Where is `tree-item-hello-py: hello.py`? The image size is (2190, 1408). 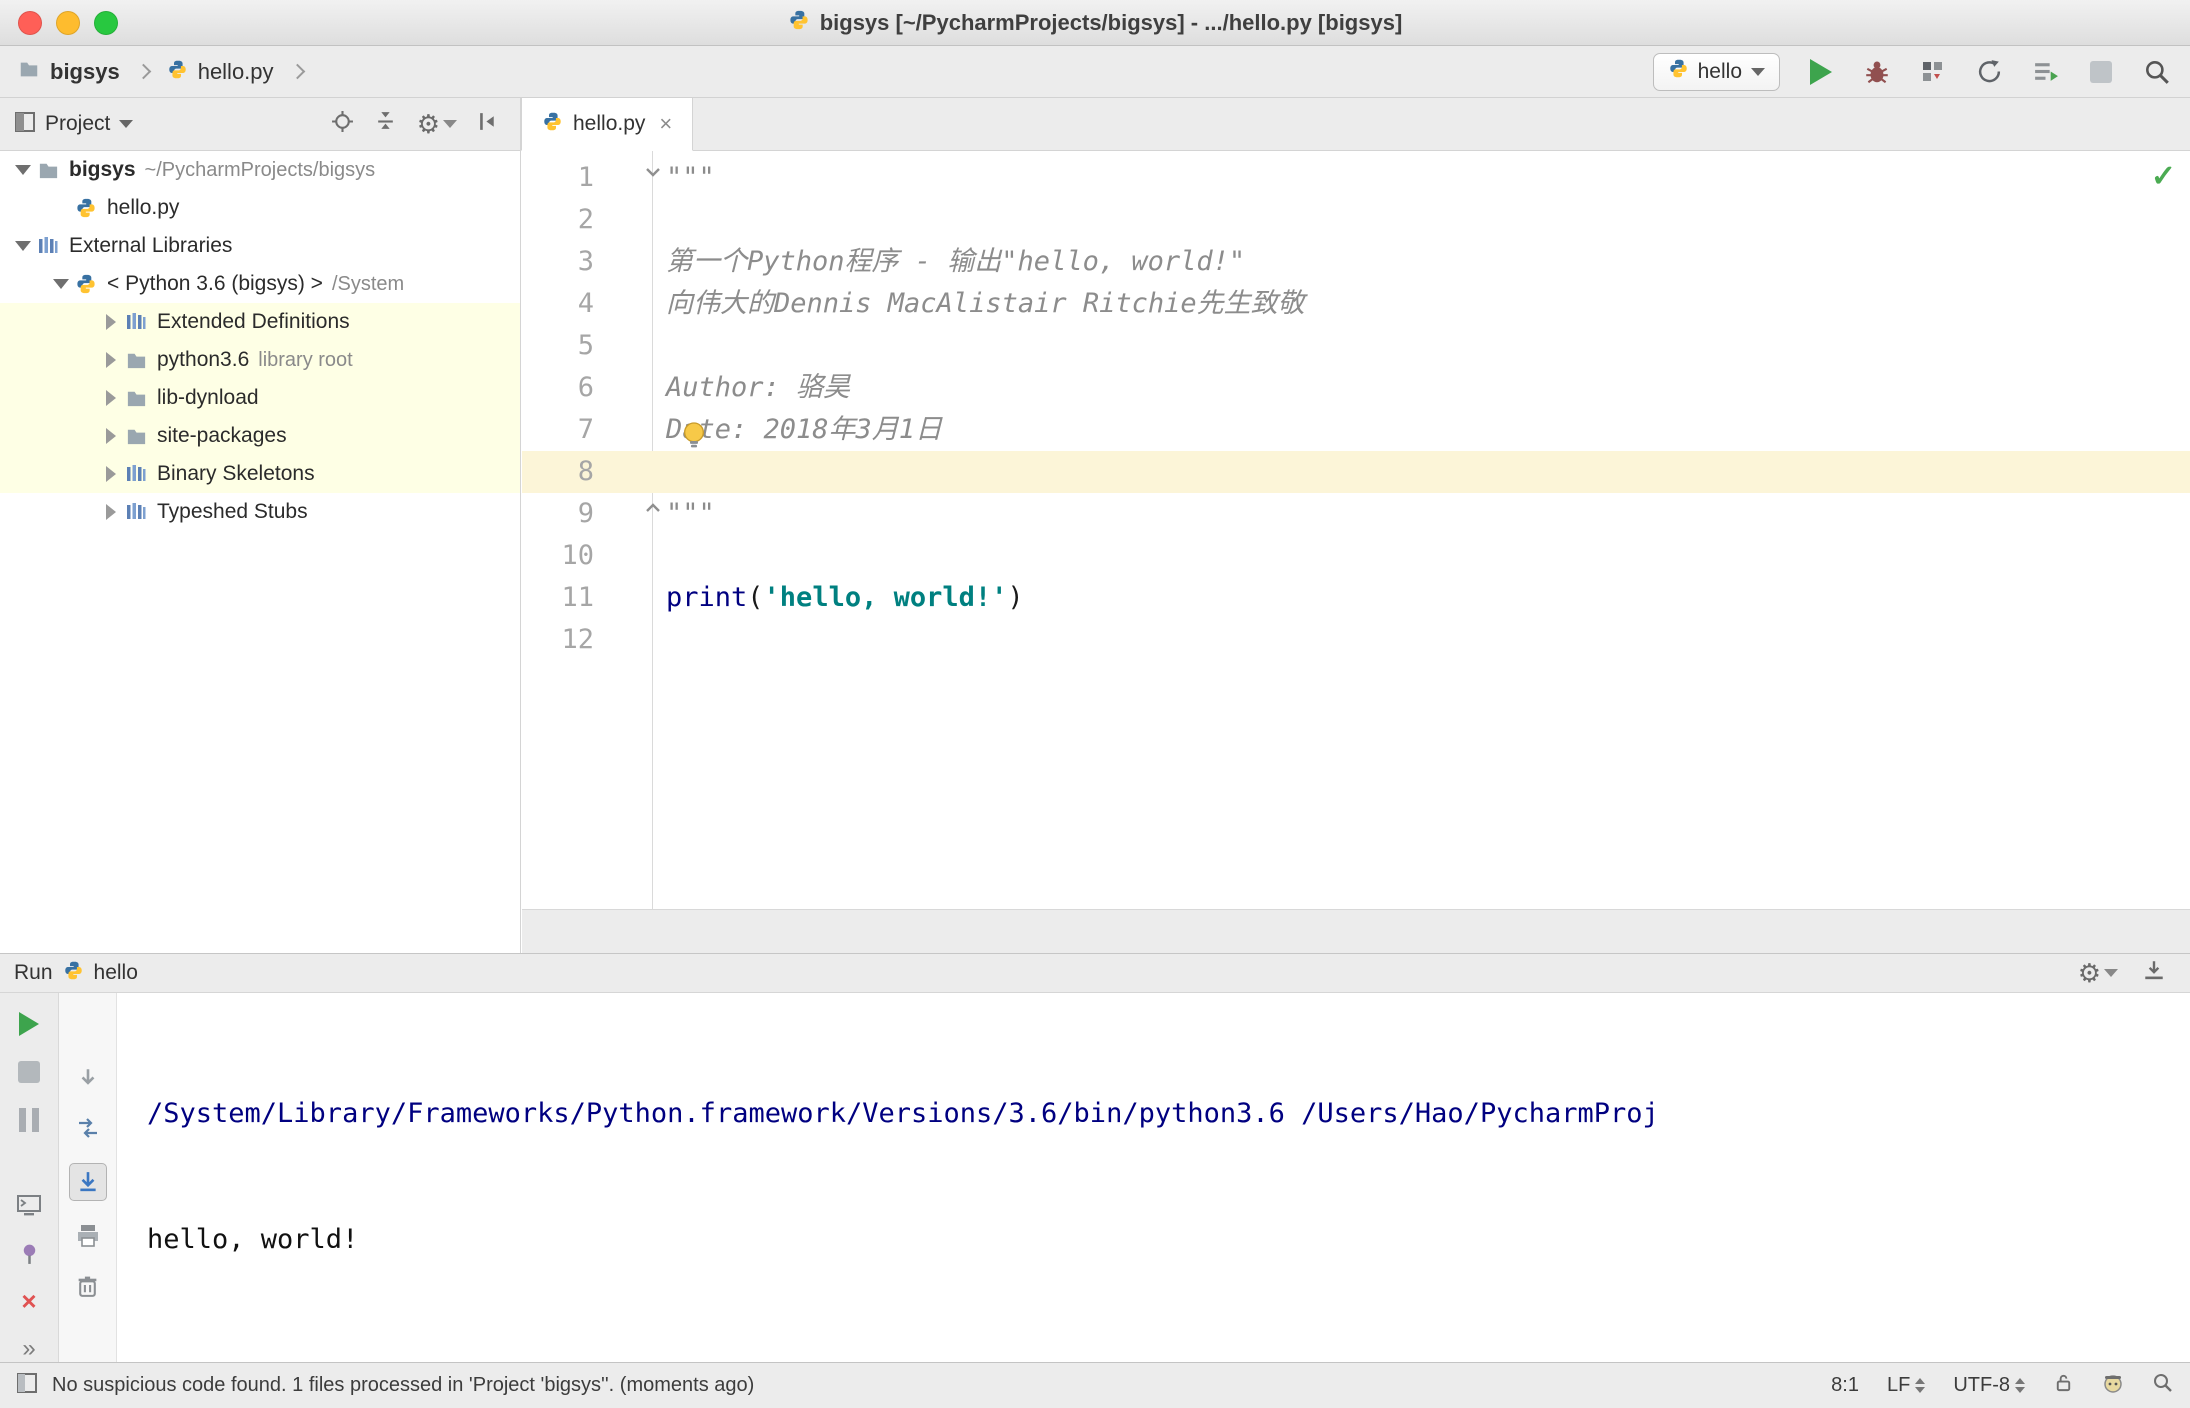 tree-item-hello-py: hello.py is located at coordinates (260, 208).